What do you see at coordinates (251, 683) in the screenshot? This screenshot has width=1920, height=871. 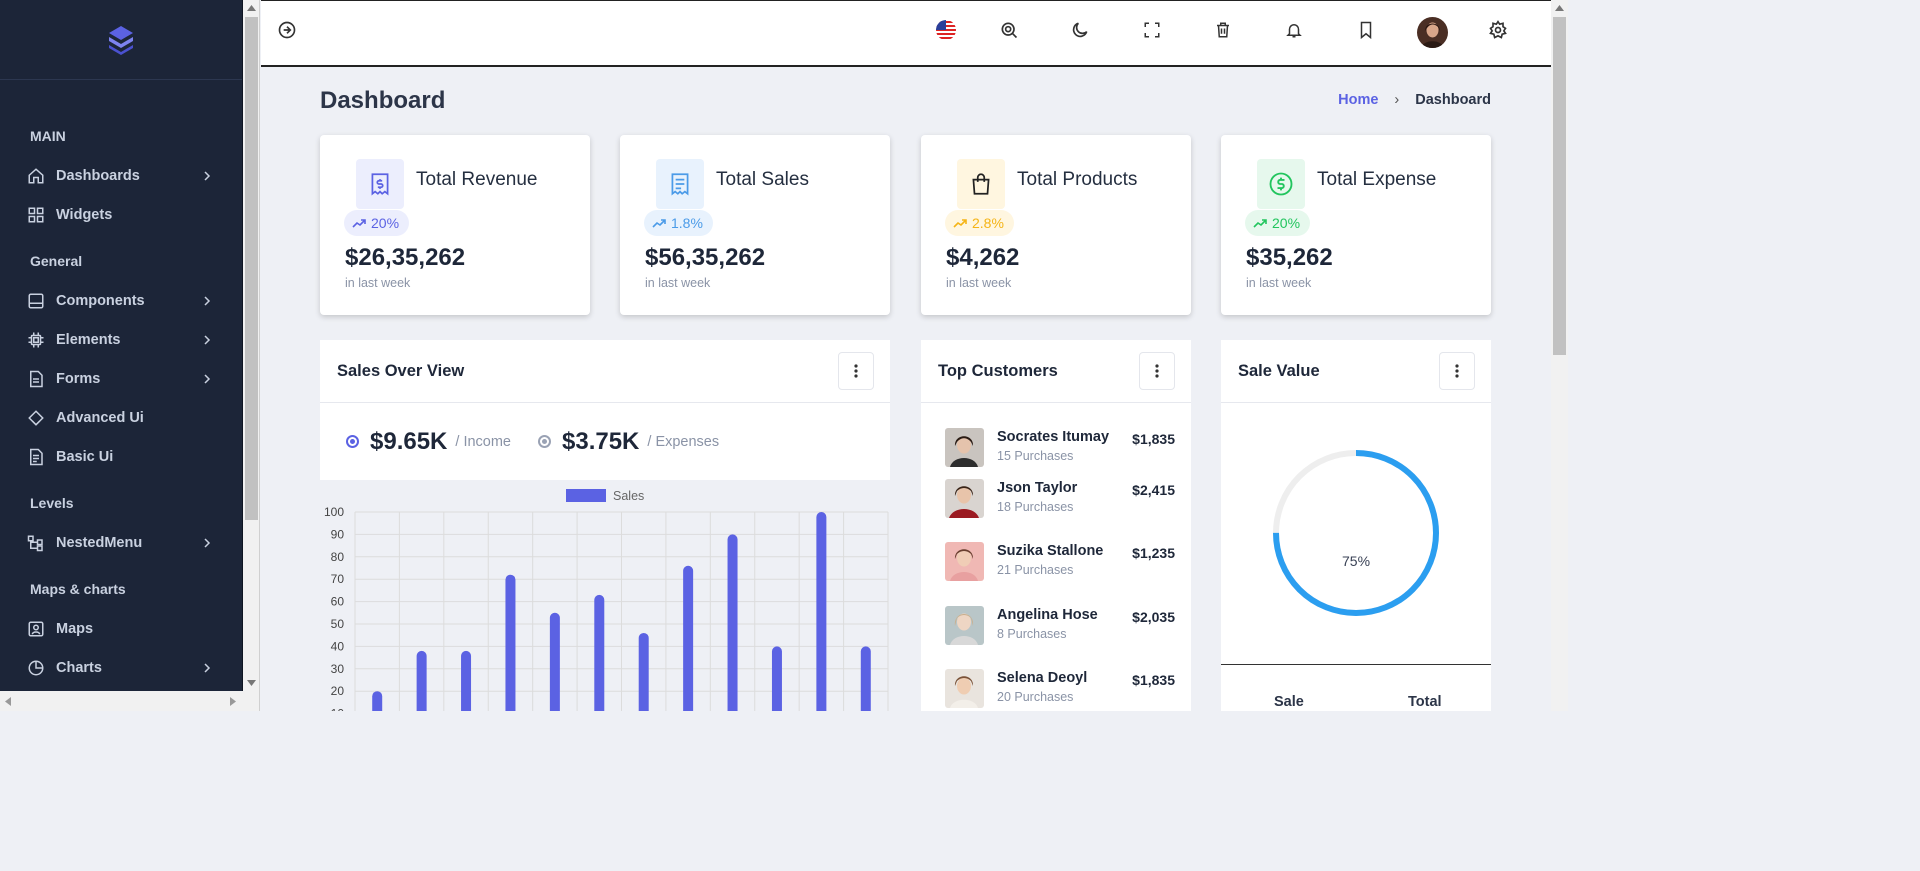 I see `scroll-down-icon` at bounding box center [251, 683].